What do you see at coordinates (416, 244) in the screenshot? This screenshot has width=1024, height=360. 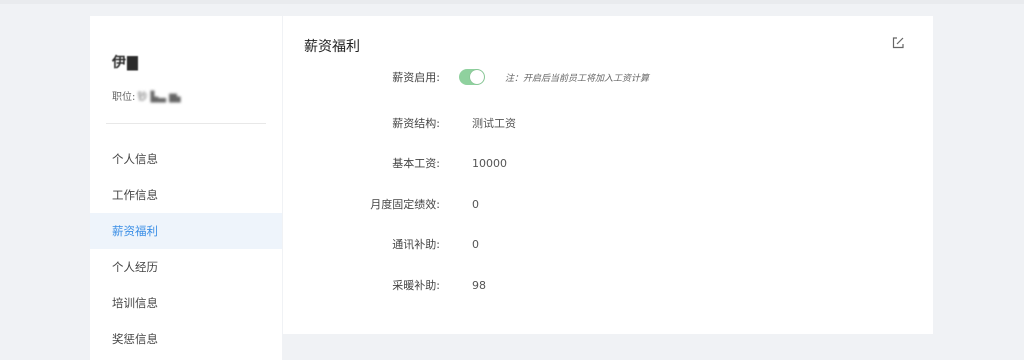 I see `comm-allowance-label: 通讯补助:` at bounding box center [416, 244].